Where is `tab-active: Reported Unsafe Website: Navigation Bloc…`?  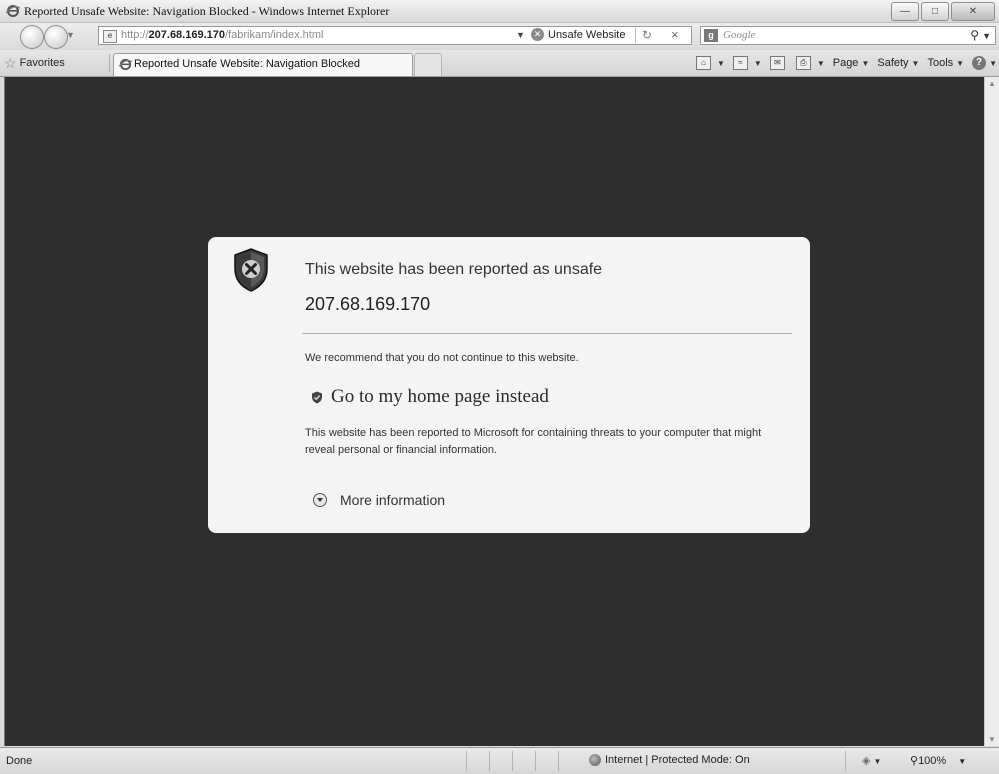 tab-active: Reported Unsafe Website: Navigation Bloc… is located at coordinates (263, 64).